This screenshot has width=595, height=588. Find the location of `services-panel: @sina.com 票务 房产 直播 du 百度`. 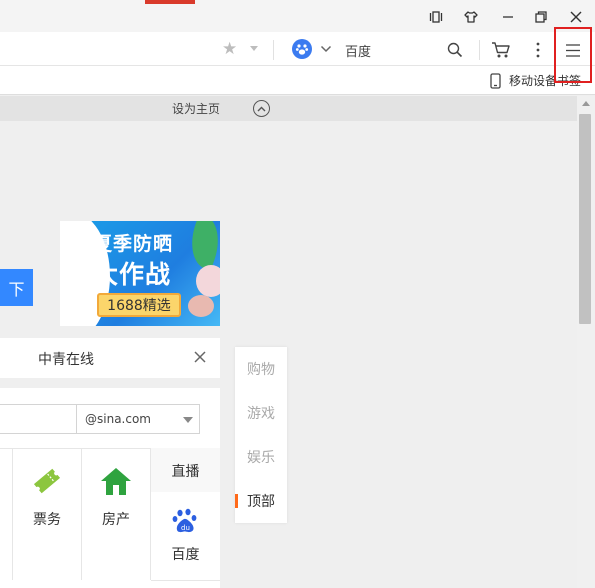

services-panel: @sina.com 票务 房产 直播 du 百度 is located at coordinates (110, 488).